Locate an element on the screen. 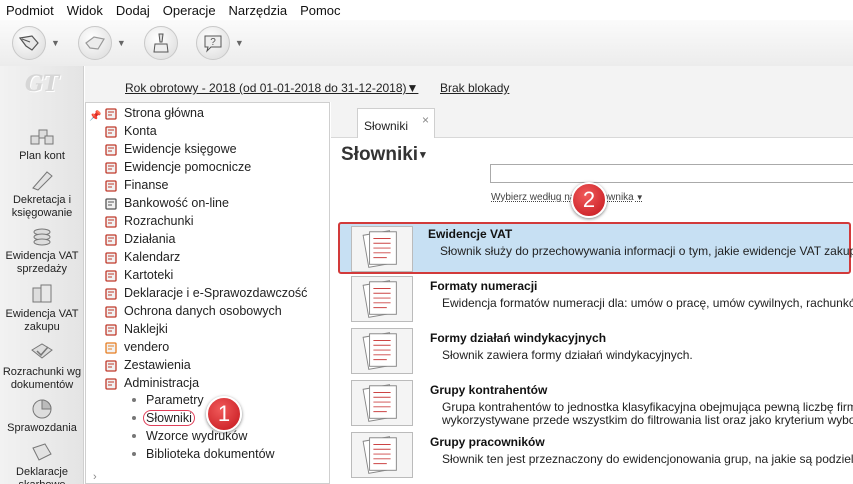  tree-item: Strona główna is located at coordinates (154, 113).